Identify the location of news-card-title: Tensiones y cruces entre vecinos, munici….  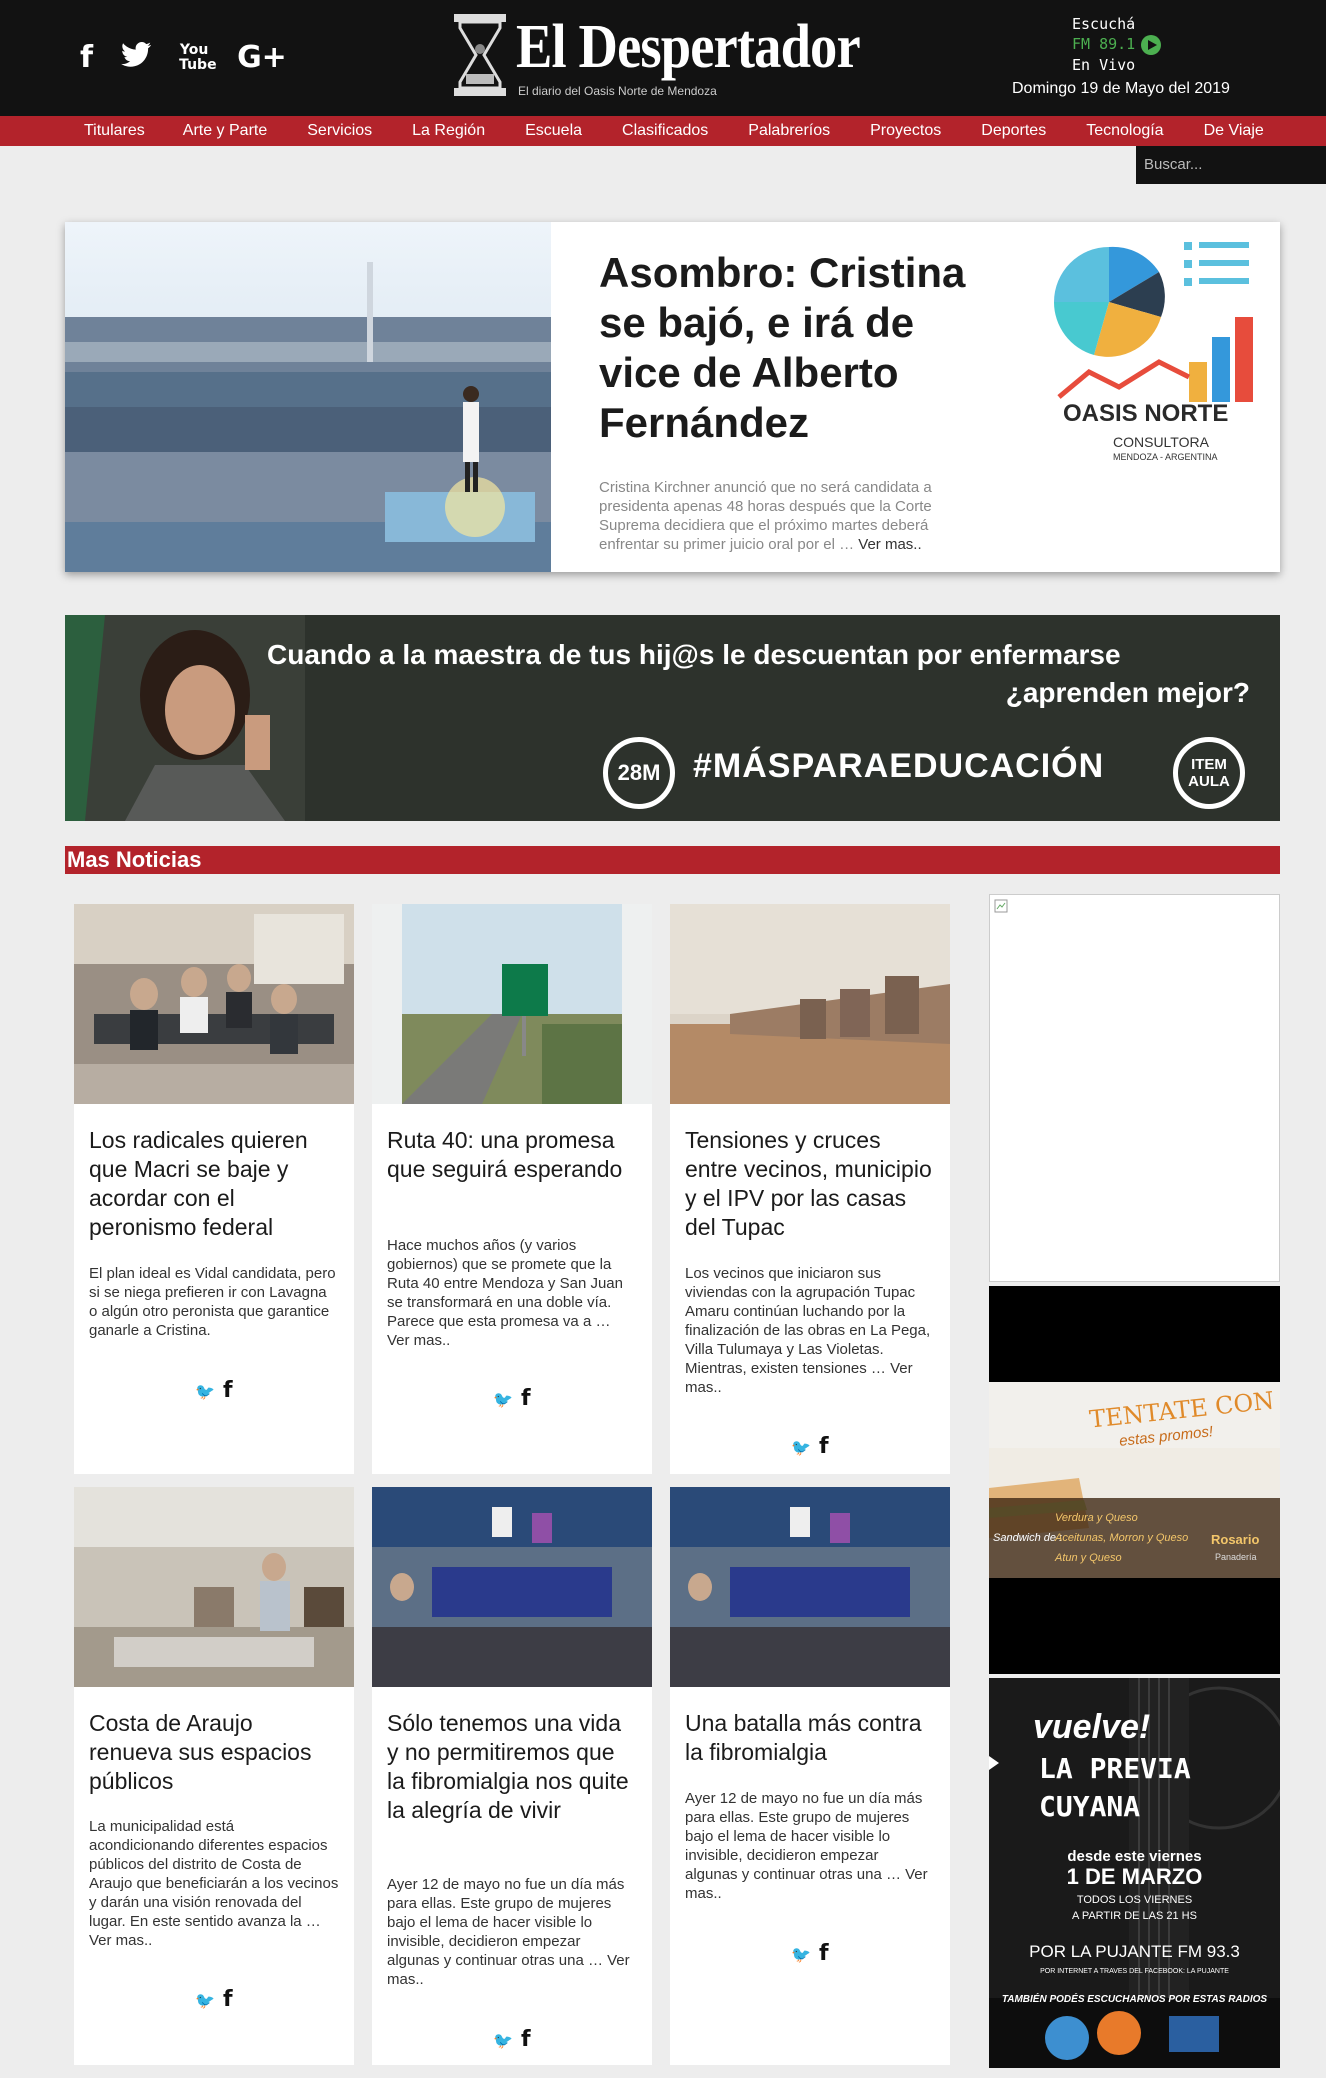
(810, 1184).